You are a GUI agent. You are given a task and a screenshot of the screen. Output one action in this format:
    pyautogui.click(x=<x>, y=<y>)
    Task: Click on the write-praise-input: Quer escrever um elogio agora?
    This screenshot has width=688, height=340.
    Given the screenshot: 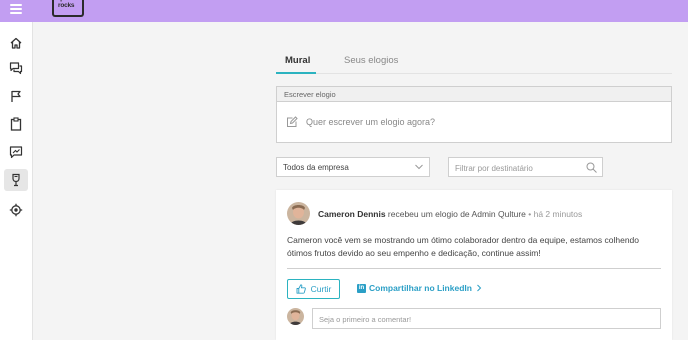 What is the action you would take?
    pyautogui.click(x=360, y=122)
    